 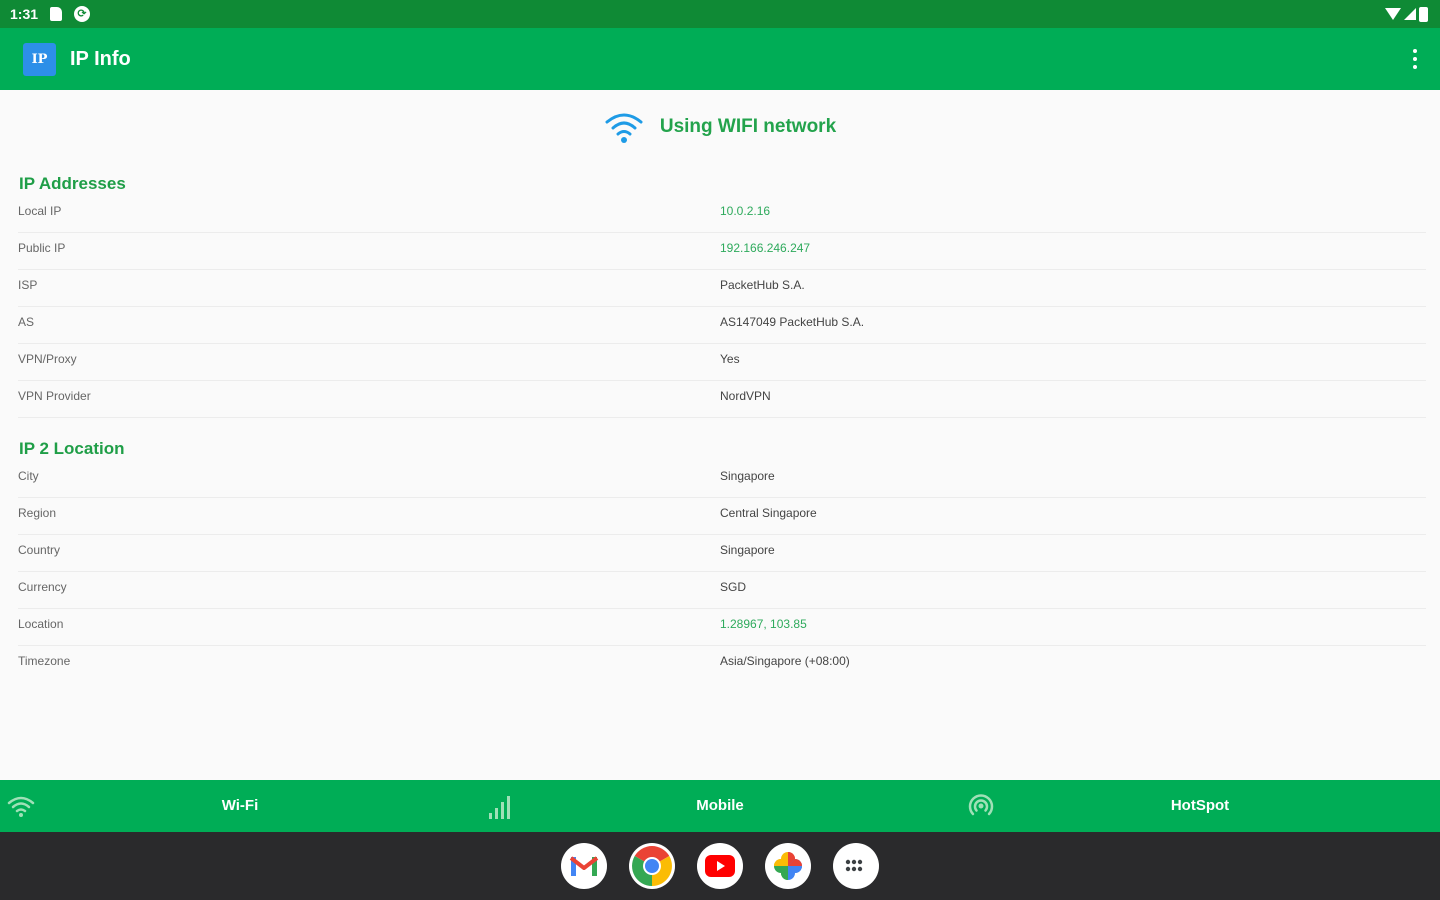 I want to click on bottom-navigation: Wi-Fi Mobile HotSpot, so click(x=720, y=806).